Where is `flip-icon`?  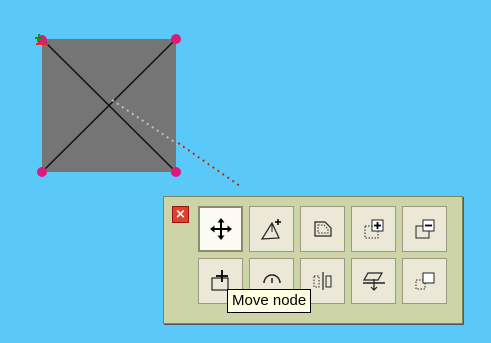 flip-icon is located at coordinates (373, 281).